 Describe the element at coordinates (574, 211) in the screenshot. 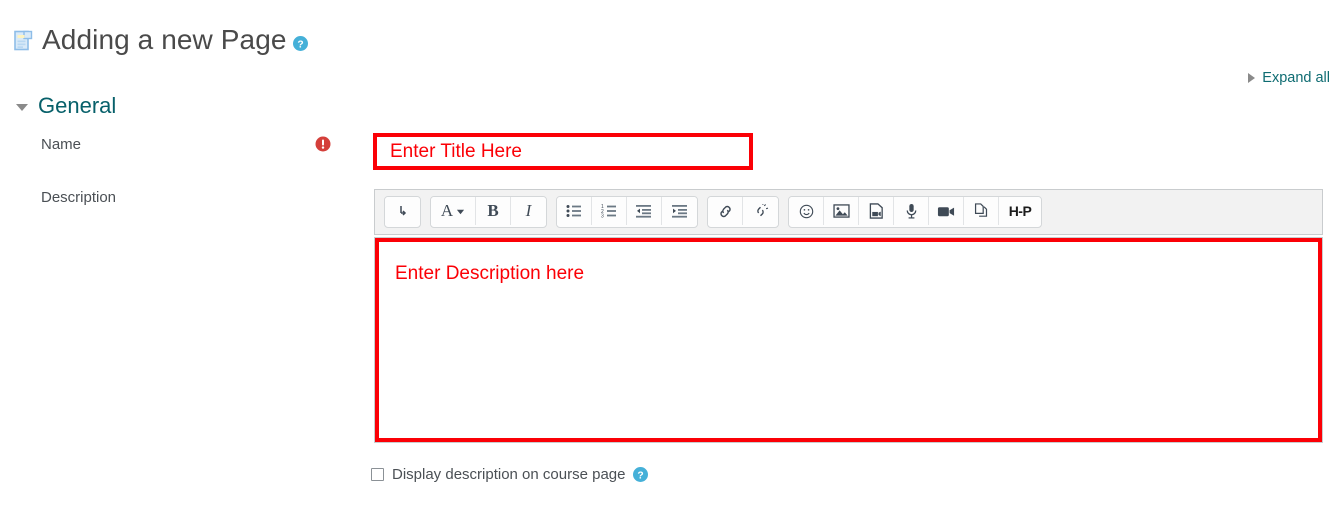

I see `bullet-list-button` at that location.